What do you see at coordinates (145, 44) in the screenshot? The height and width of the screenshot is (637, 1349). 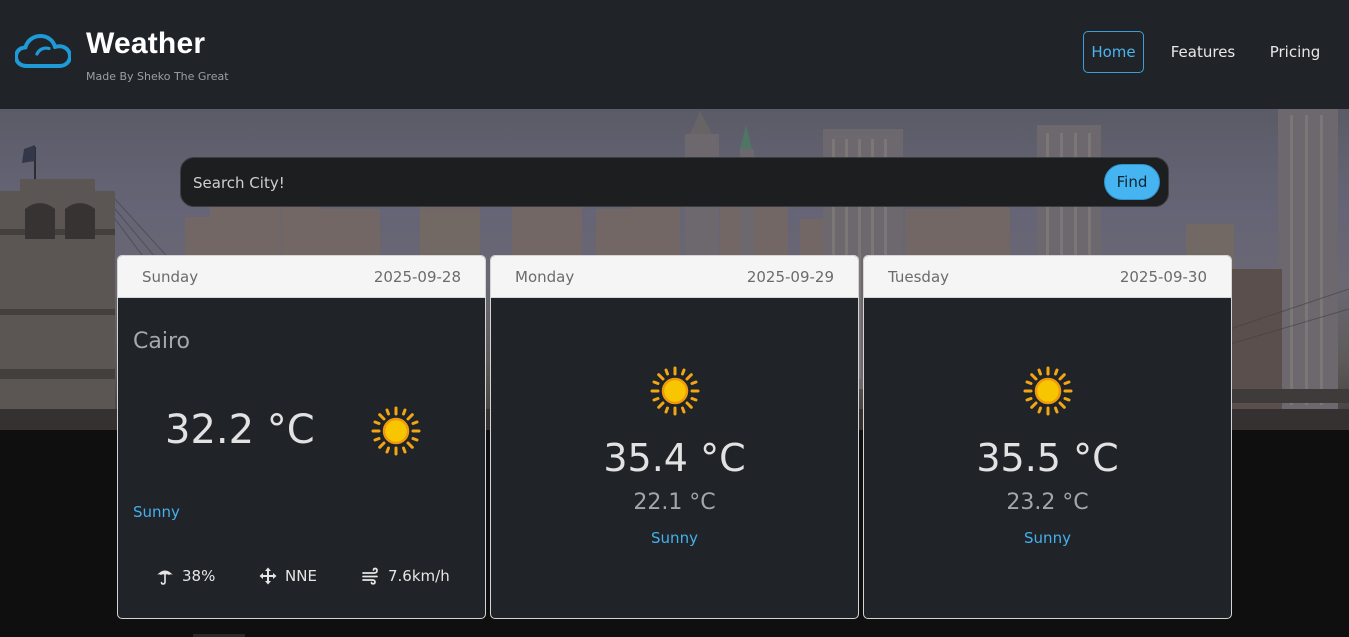 I see `brand-title: Weather` at bounding box center [145, 44].